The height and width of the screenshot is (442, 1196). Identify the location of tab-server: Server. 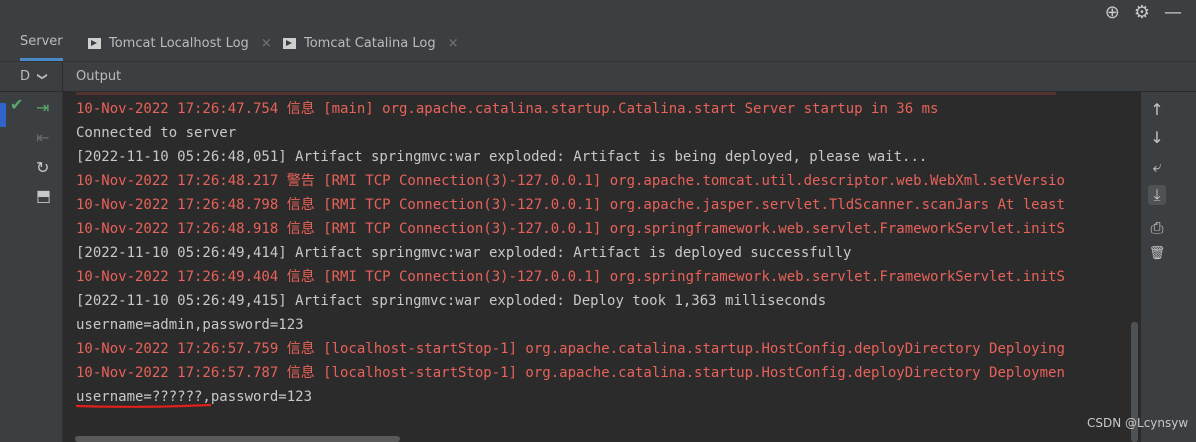
(41, 43).